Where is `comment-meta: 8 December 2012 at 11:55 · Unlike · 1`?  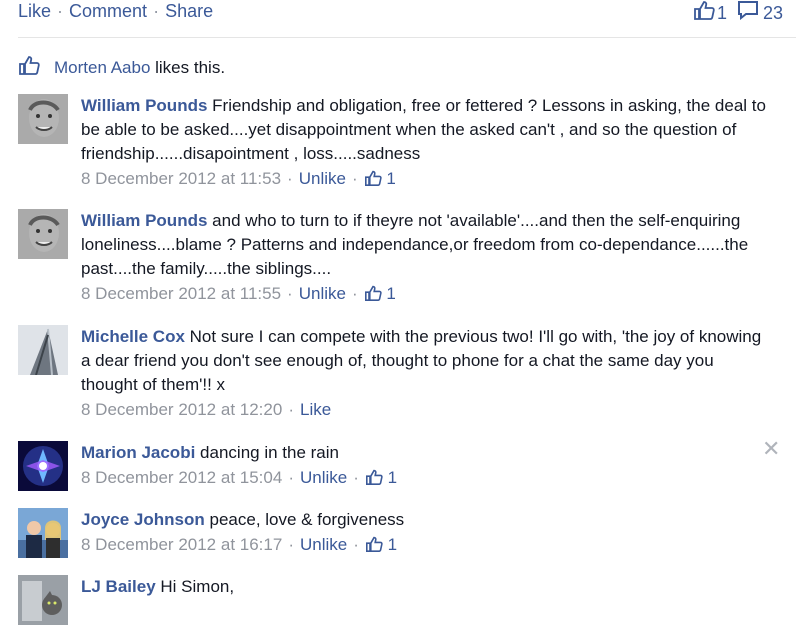
comment-meta: 8 December 2012 at 11:55 · Unlike · 1 is located at coordinates (426, 295).